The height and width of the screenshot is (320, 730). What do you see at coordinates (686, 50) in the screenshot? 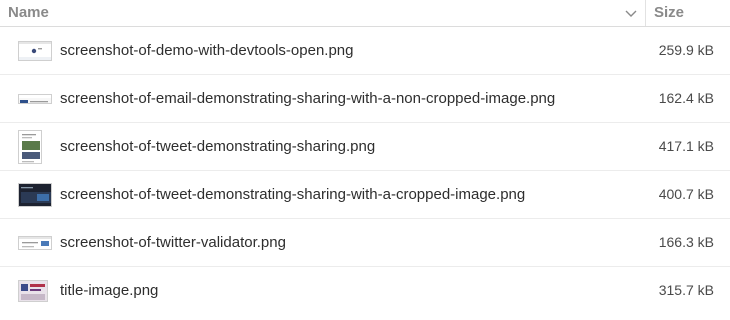
I see `file-size: 259.9 kB` at bounding box center [686, 50].